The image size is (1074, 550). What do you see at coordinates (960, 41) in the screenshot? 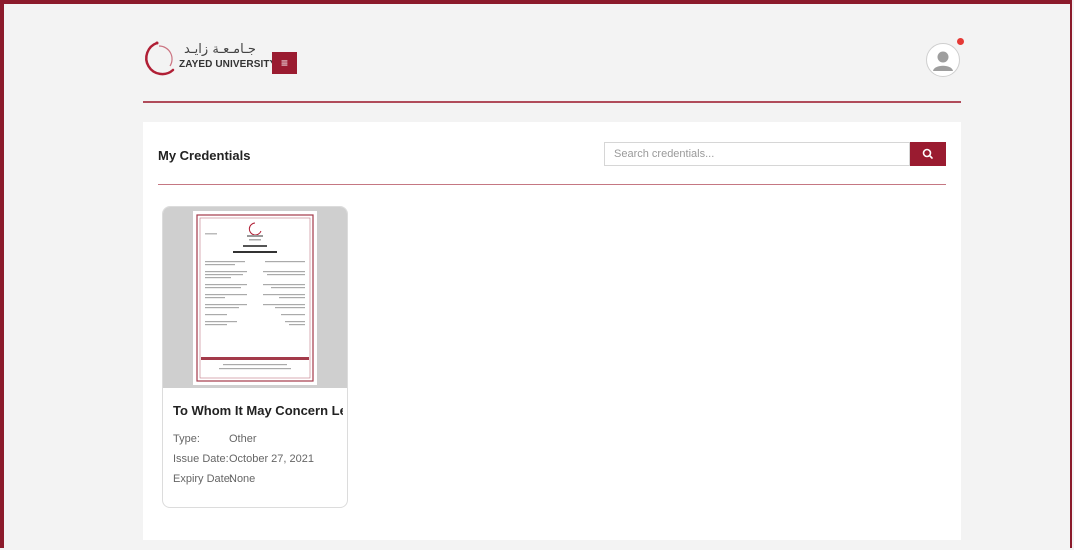
I see `notification-dot` at bounding box center [960, 41].